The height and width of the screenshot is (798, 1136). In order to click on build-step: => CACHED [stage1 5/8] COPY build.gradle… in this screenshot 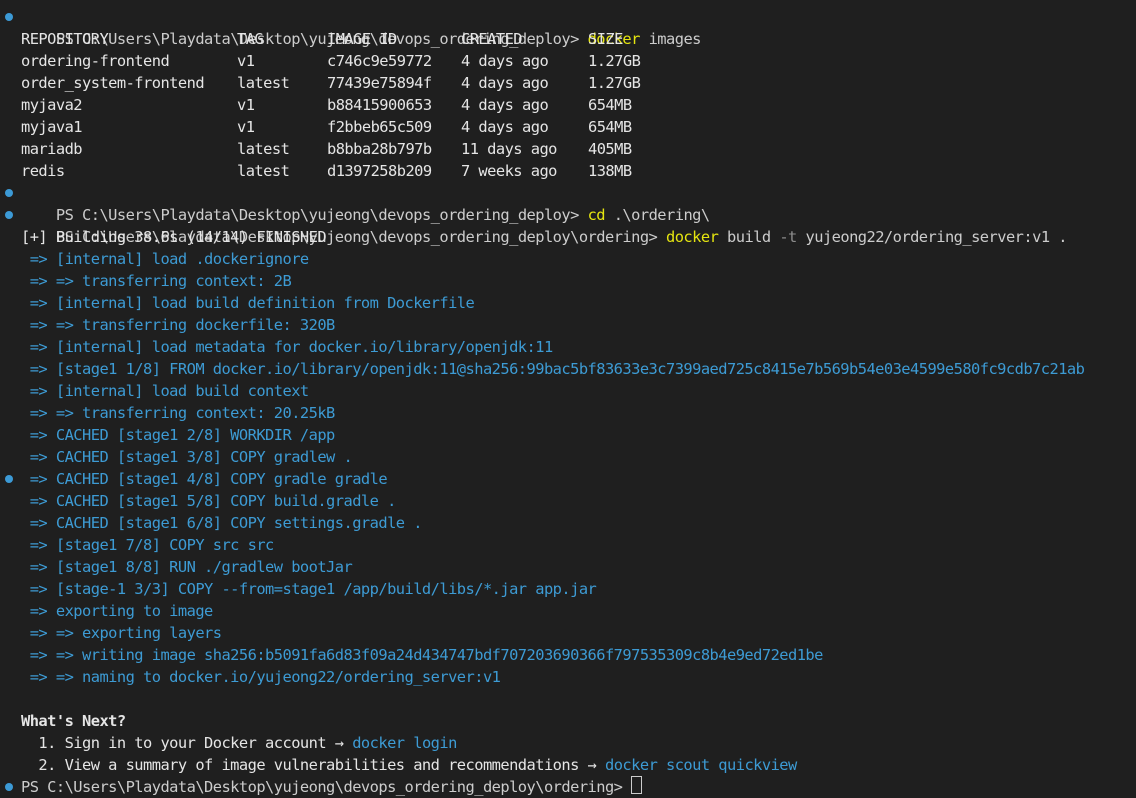, I will do `click(209, 501)`.